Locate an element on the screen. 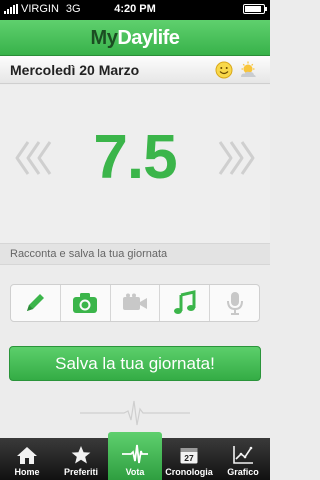 The image size is (320, 480). music-button is located at coordinates (185, 303).